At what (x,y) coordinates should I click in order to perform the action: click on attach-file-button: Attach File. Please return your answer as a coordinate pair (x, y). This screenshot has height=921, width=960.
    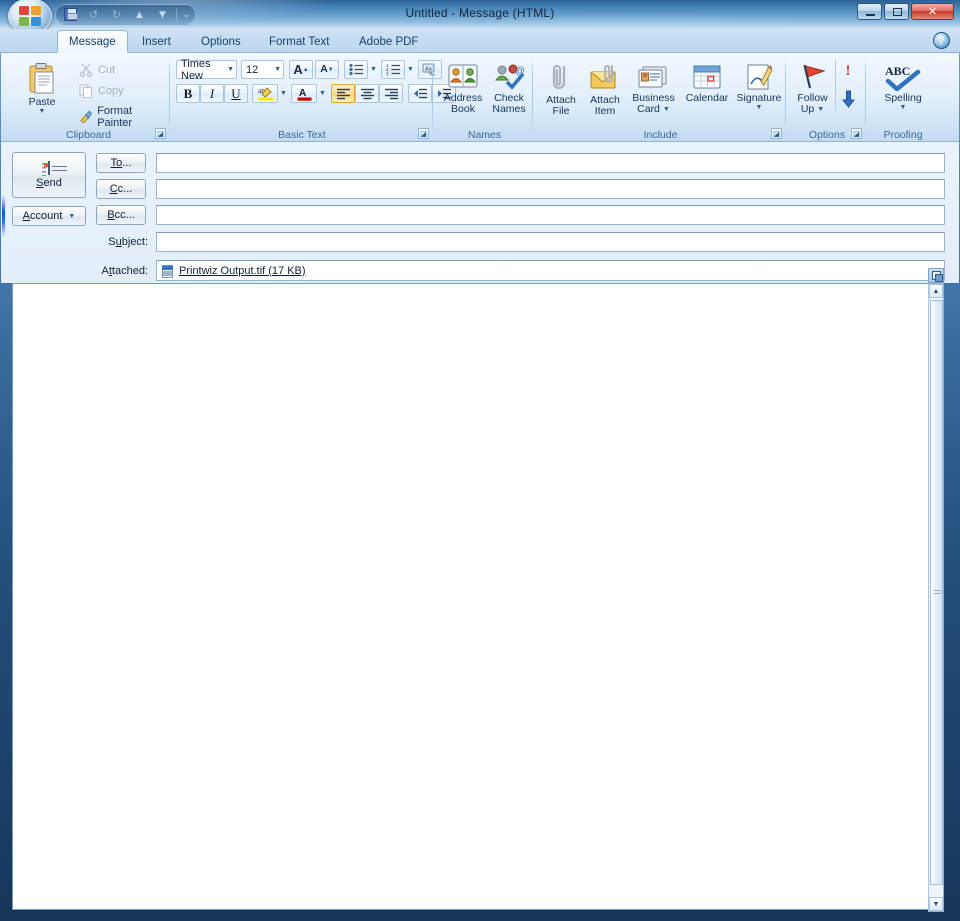
    Looking at the image, I should click on (561, 89).